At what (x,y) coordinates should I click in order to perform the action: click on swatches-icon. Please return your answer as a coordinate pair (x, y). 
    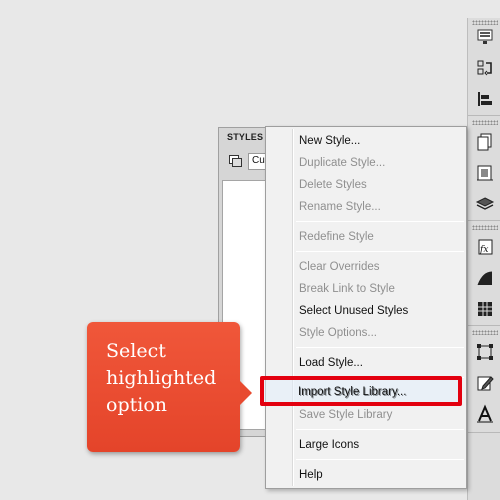
    Looking at the image, I should click on (485, 309).